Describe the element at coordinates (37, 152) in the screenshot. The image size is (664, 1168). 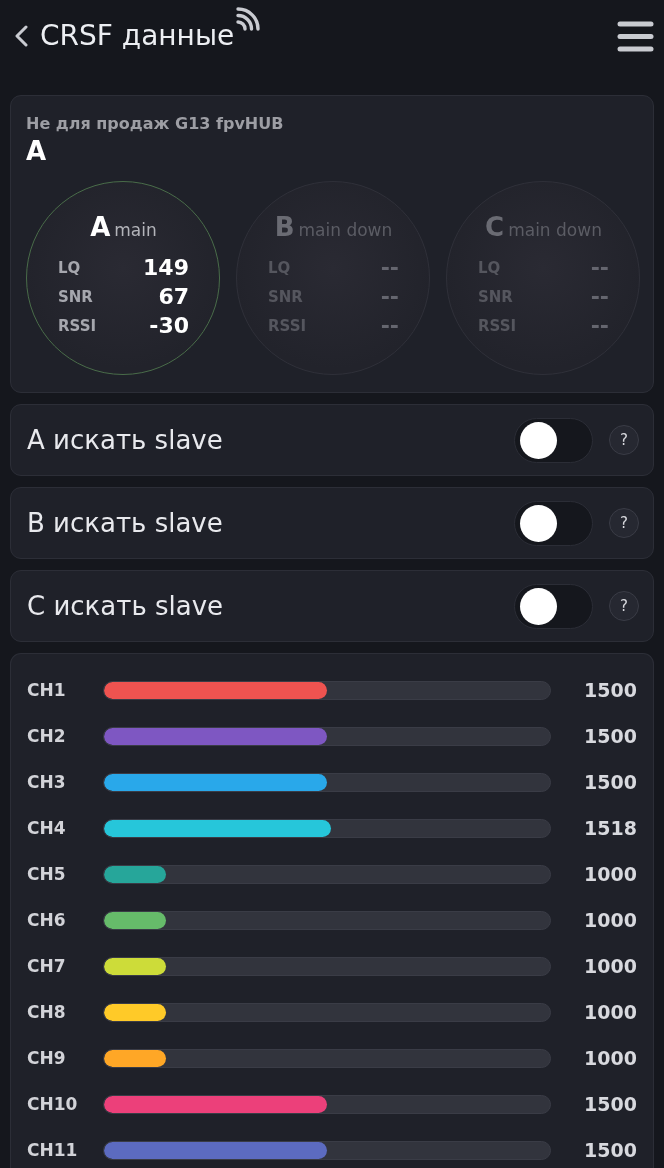
I see `active-link-label: A` at that location.